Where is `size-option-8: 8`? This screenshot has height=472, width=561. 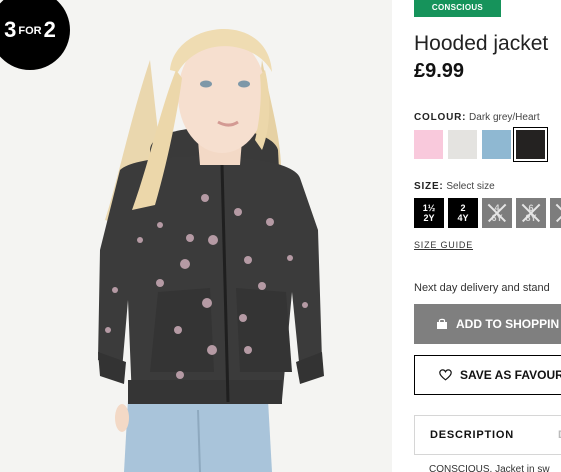
size-option-8: 8 is located at coordinates (555, 213).